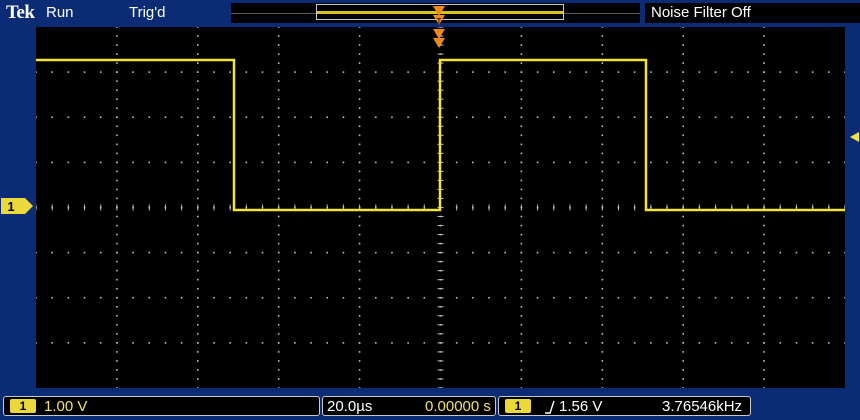  Describe the element at coordinates (350, 406) in the screenshot. I see `time-per-division: 20.0µs` at that location.